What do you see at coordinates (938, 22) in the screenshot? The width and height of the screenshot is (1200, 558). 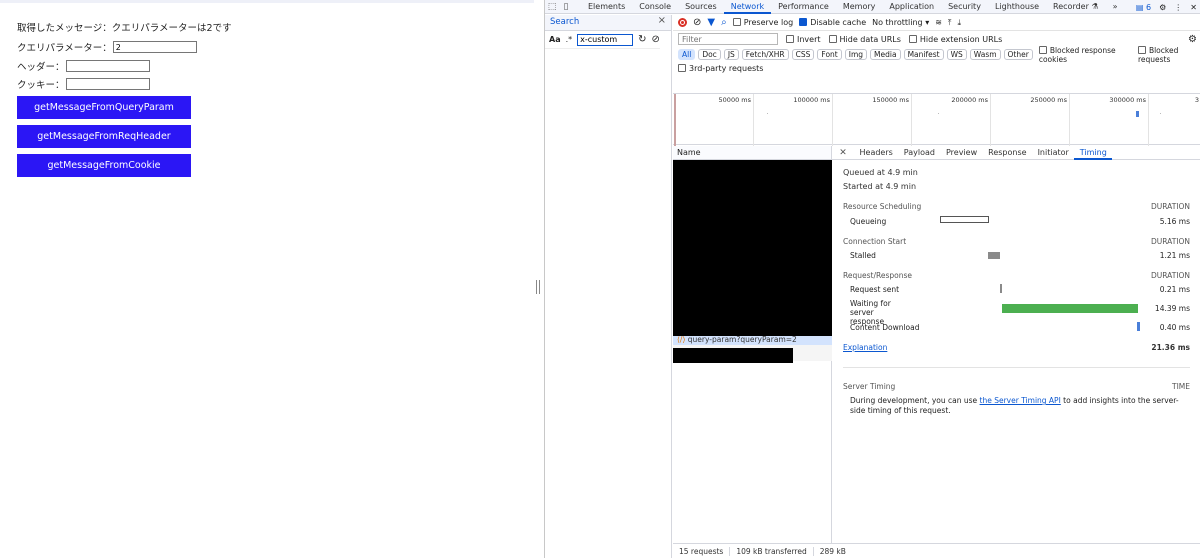 I see `network-conditions-icon: ≋` at bounding box center [938, 22].